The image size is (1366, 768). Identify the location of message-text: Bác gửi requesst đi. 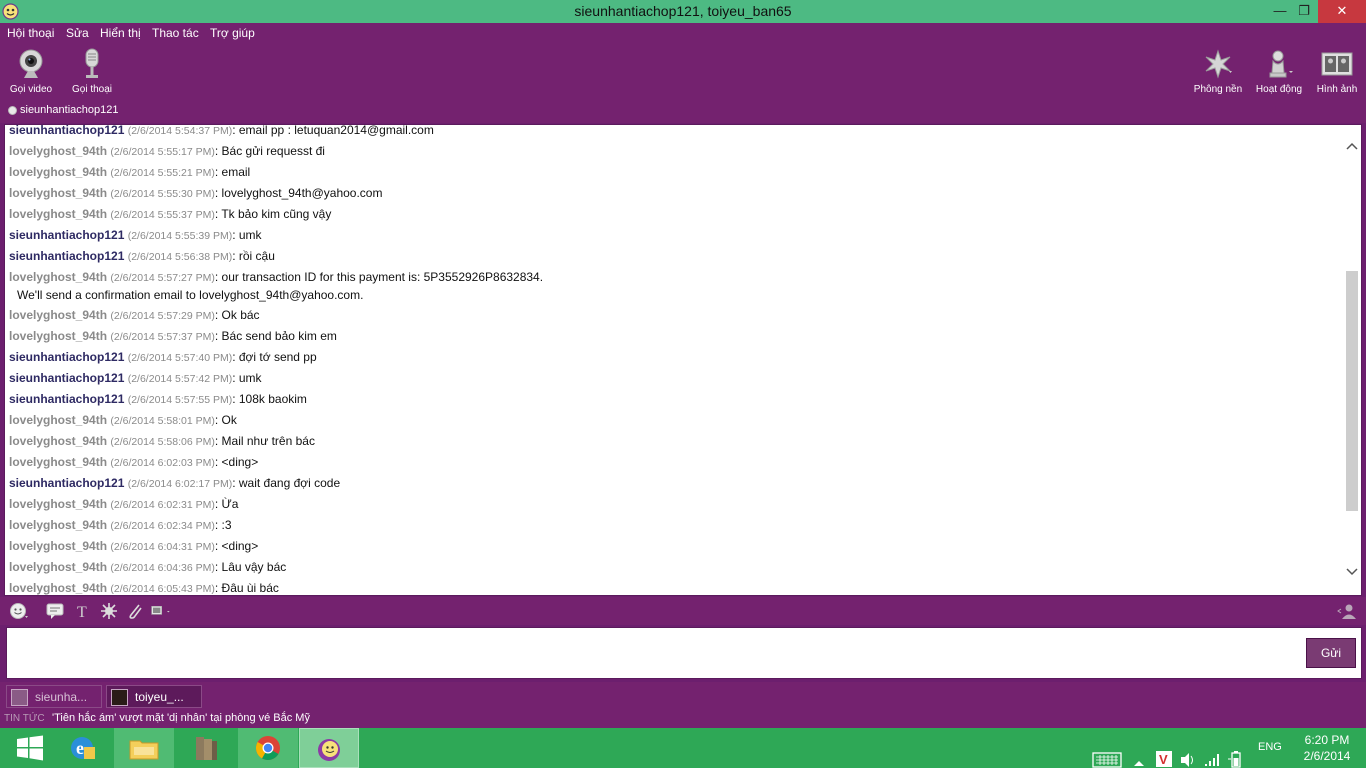
(273, 151).